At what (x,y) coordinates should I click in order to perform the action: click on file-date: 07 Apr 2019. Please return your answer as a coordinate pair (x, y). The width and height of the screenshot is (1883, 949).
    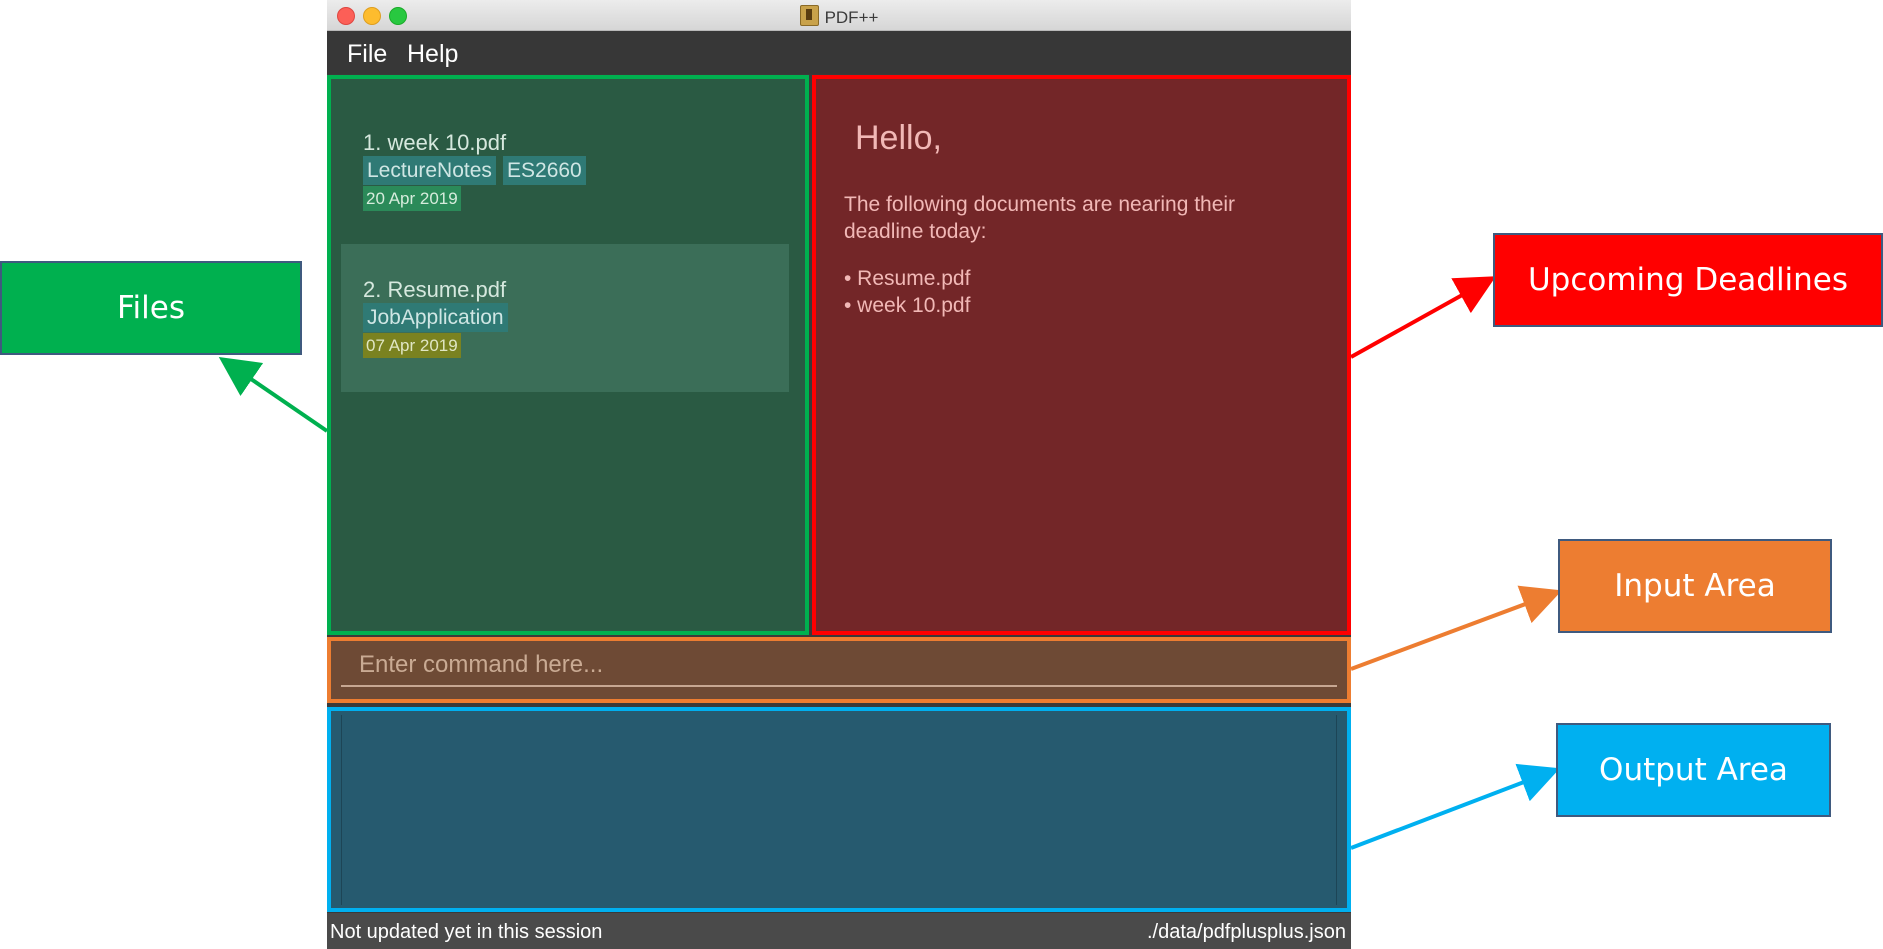
    Looking at the image, I should click on (412, 345).